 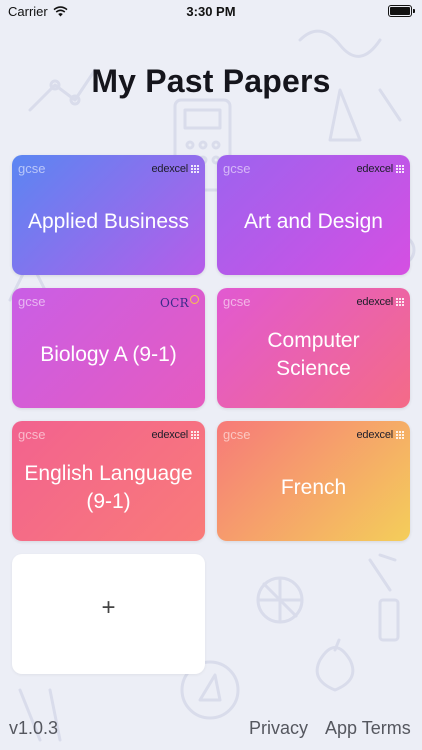 I want to click on ocr-logo: OCR, so click(x=179, y=302).